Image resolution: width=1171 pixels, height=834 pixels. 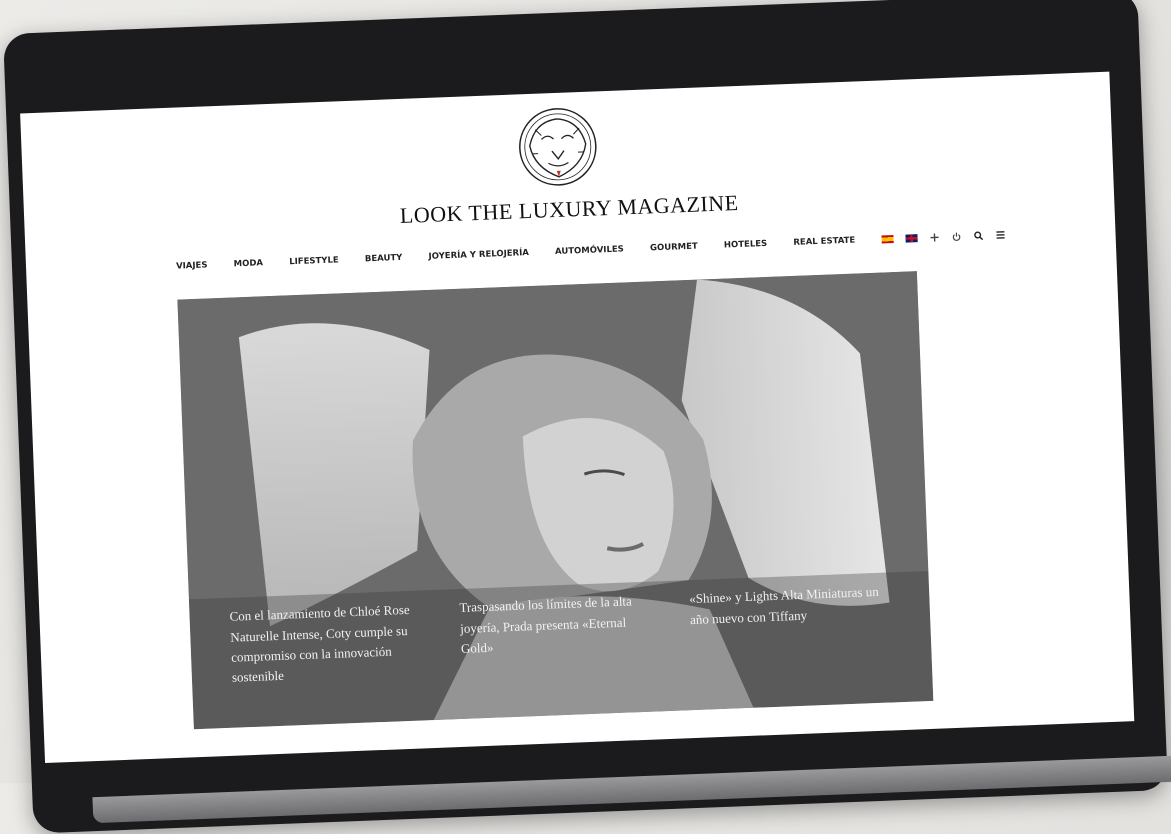 I want to click on laptop-base, so click(x=631, y=789).